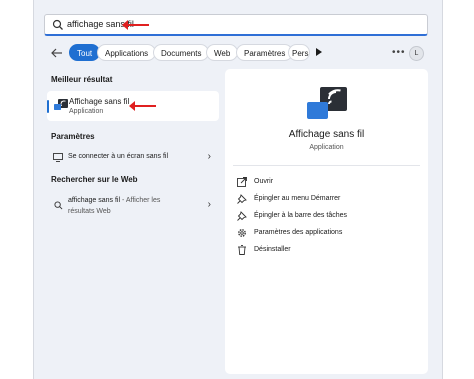  Describe the element at coordinates (48, 106) in the screenshot. I see `selection-indicator` at that location.